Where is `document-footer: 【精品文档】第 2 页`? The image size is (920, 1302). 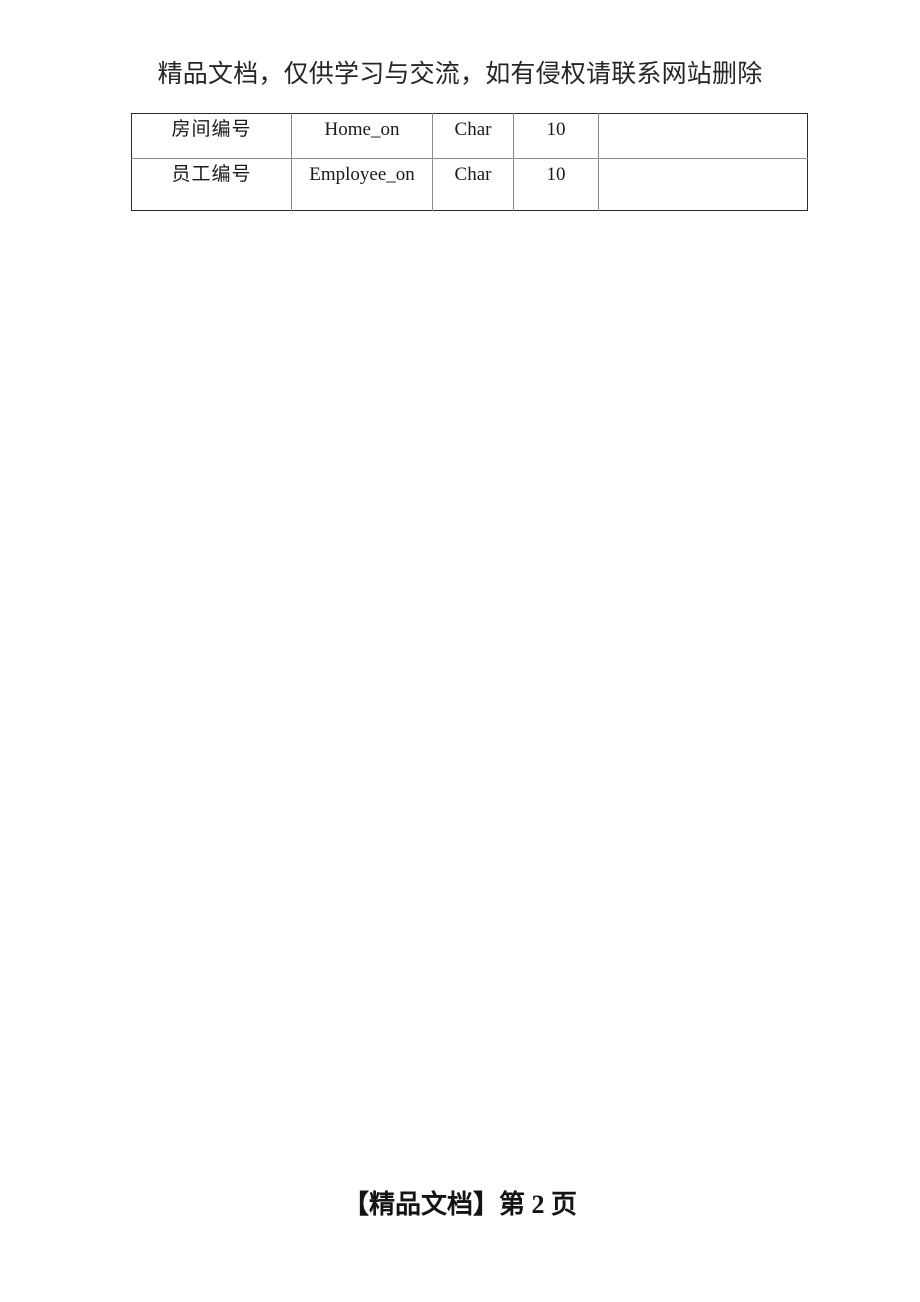 document-footer: 【精品文档】第 2 页 is located at coordinates (459, 1204).